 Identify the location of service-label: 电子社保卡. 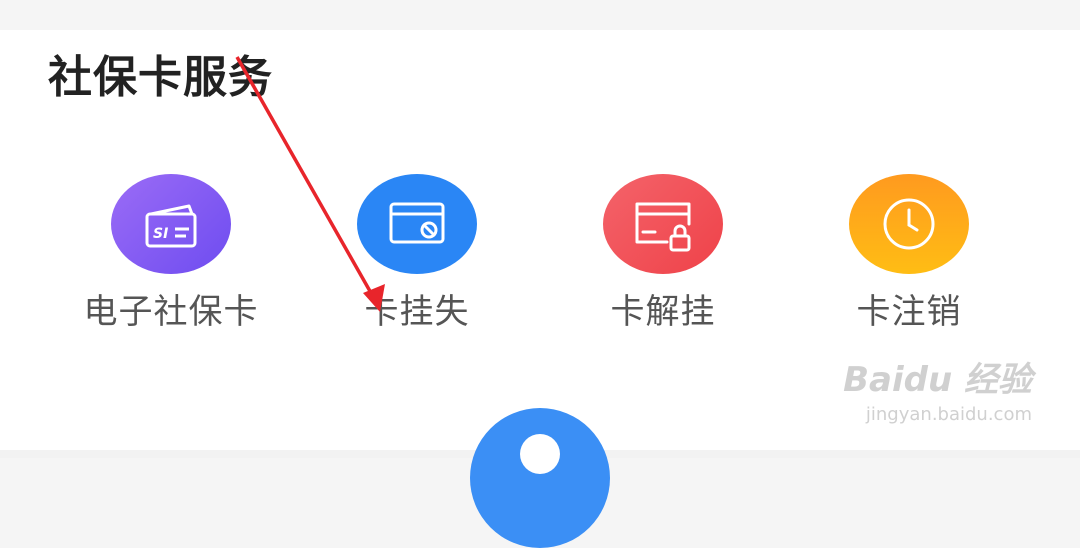
(171, 312).